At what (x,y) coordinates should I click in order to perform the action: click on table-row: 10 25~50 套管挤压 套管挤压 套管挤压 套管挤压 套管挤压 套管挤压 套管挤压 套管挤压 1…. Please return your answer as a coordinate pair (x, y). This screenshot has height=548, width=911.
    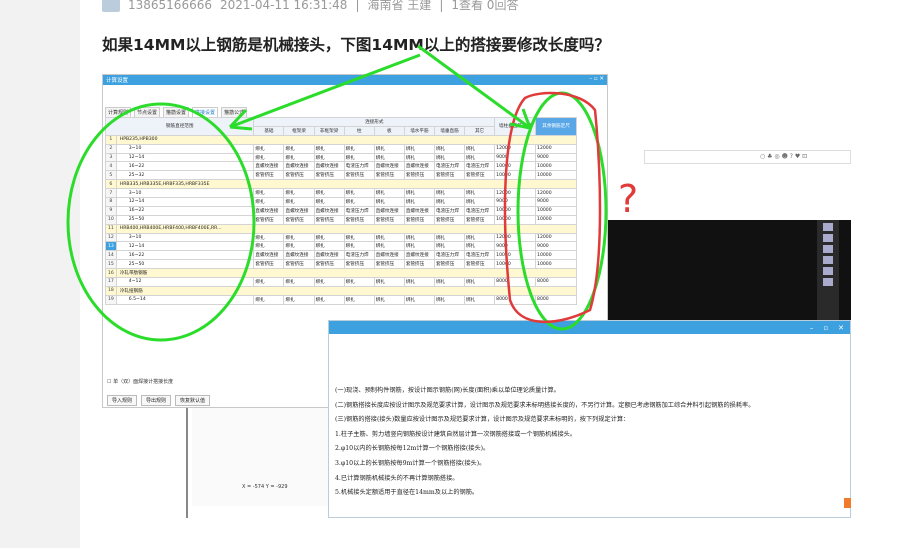
    Looking at the image, I should click on (341, 219).